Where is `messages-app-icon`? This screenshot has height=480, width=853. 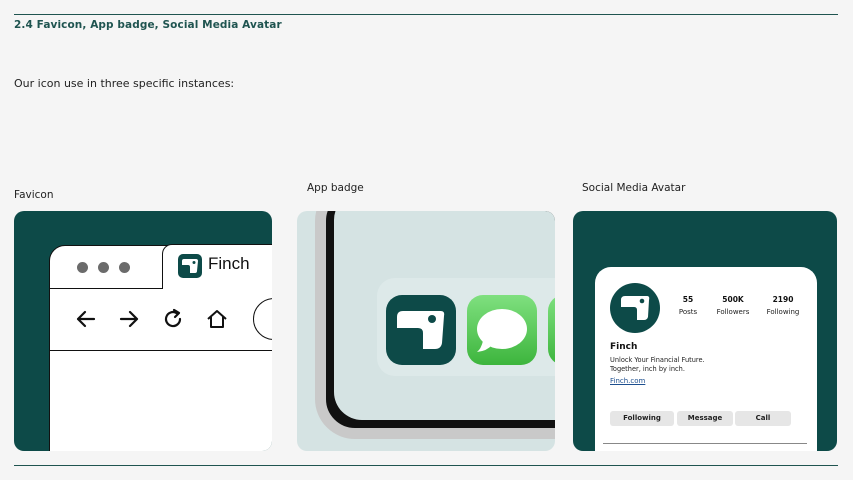
messages-app-icon is located at coordinates (502, 330).